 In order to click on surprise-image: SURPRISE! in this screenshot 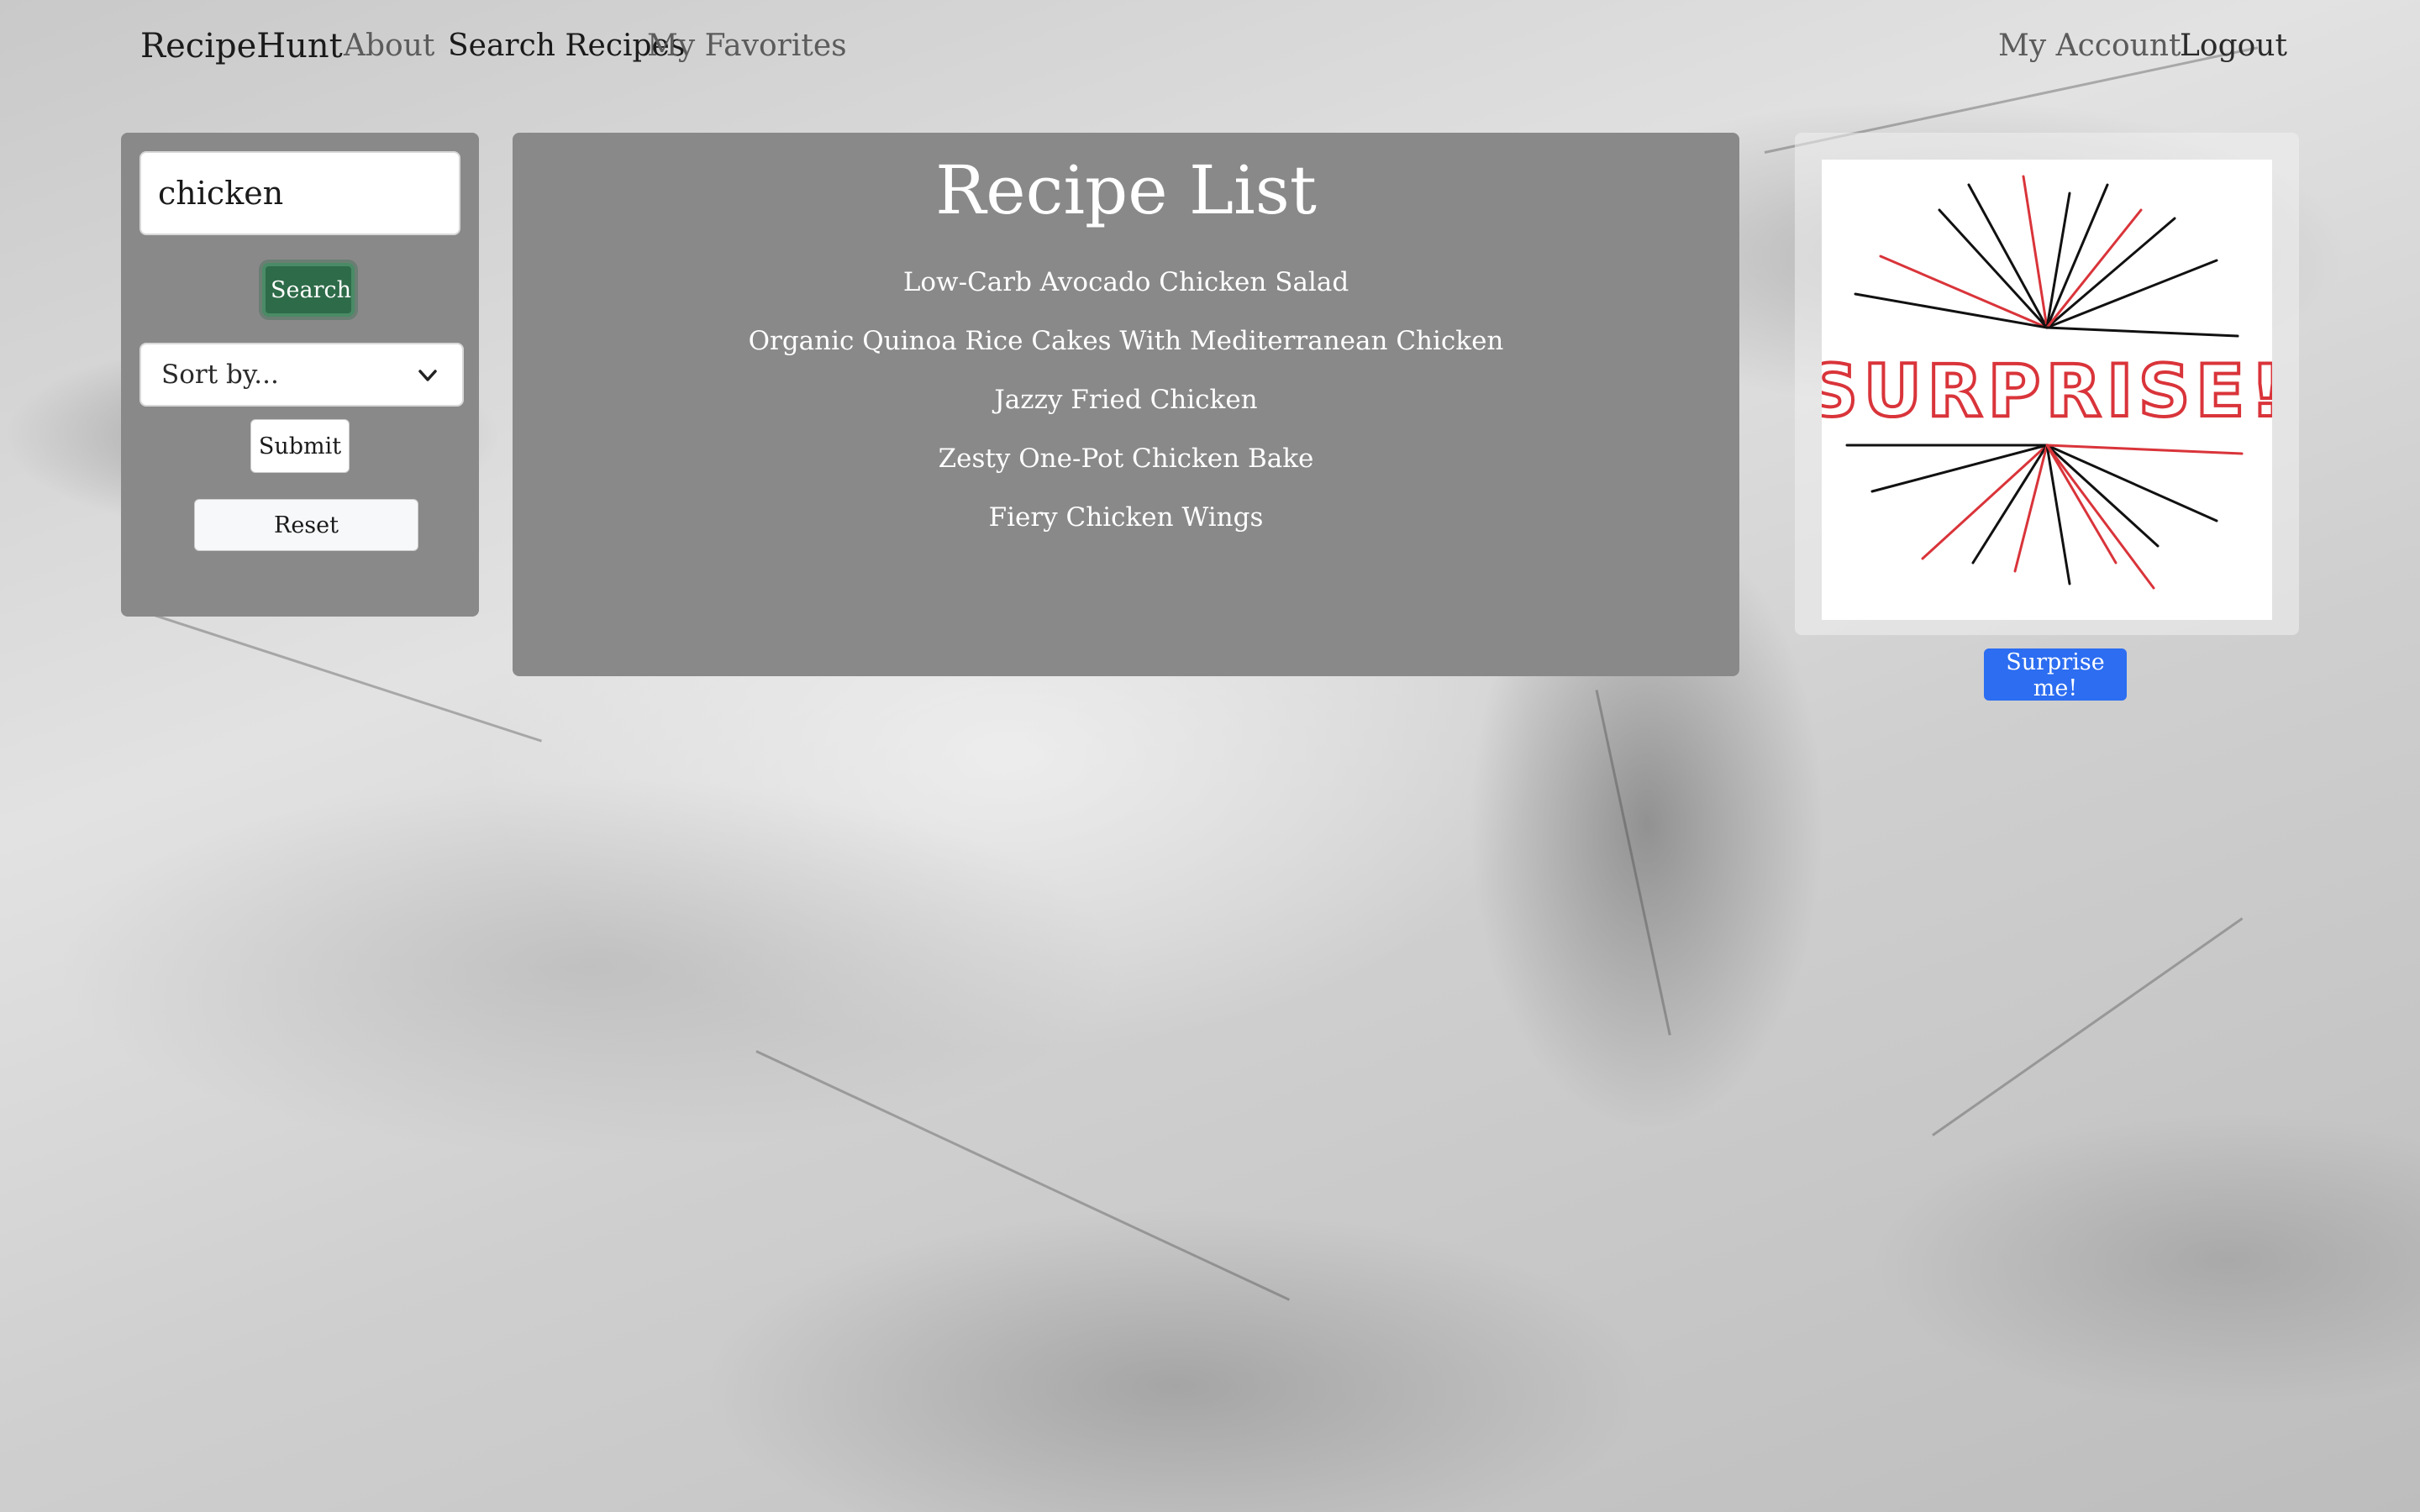, I will do `click(2044, 390)`.